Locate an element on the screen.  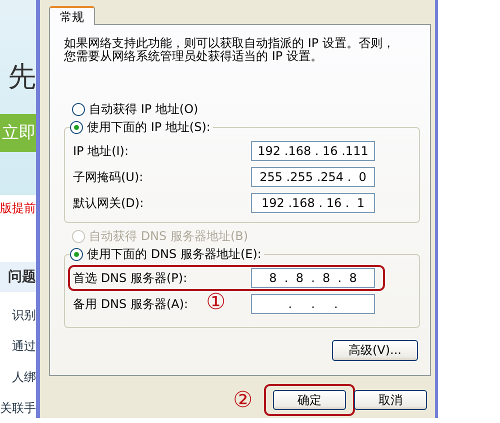
field-label: 备用 DNS 服务器(A): is located at coordinates (130, 304).